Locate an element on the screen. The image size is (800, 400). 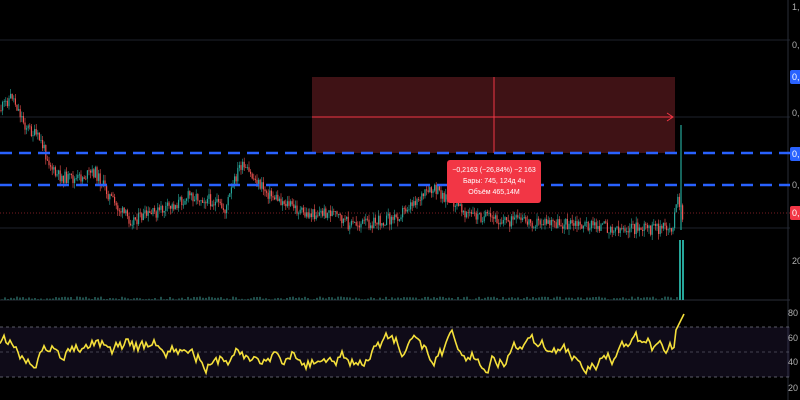
measure-change-text: −0,2163 (−26,84%) −2 163 is located at coordinates (494, 170).